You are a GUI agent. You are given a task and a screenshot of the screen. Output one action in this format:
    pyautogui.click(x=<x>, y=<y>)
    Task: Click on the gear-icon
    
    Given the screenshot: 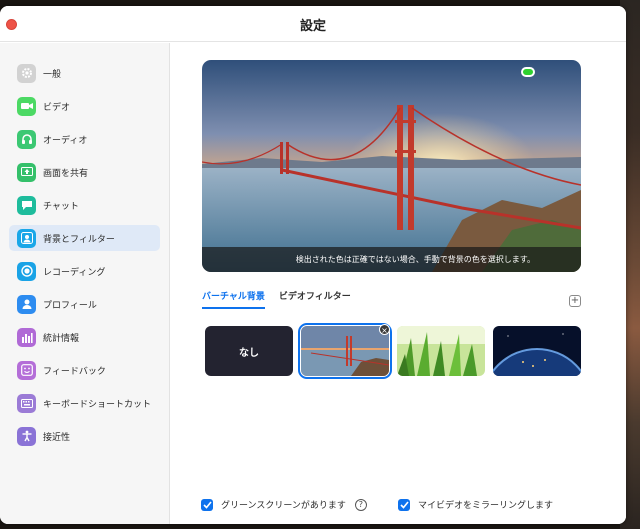 What is the action you would take?
    pyautogui.click(x=26, y=73)
    